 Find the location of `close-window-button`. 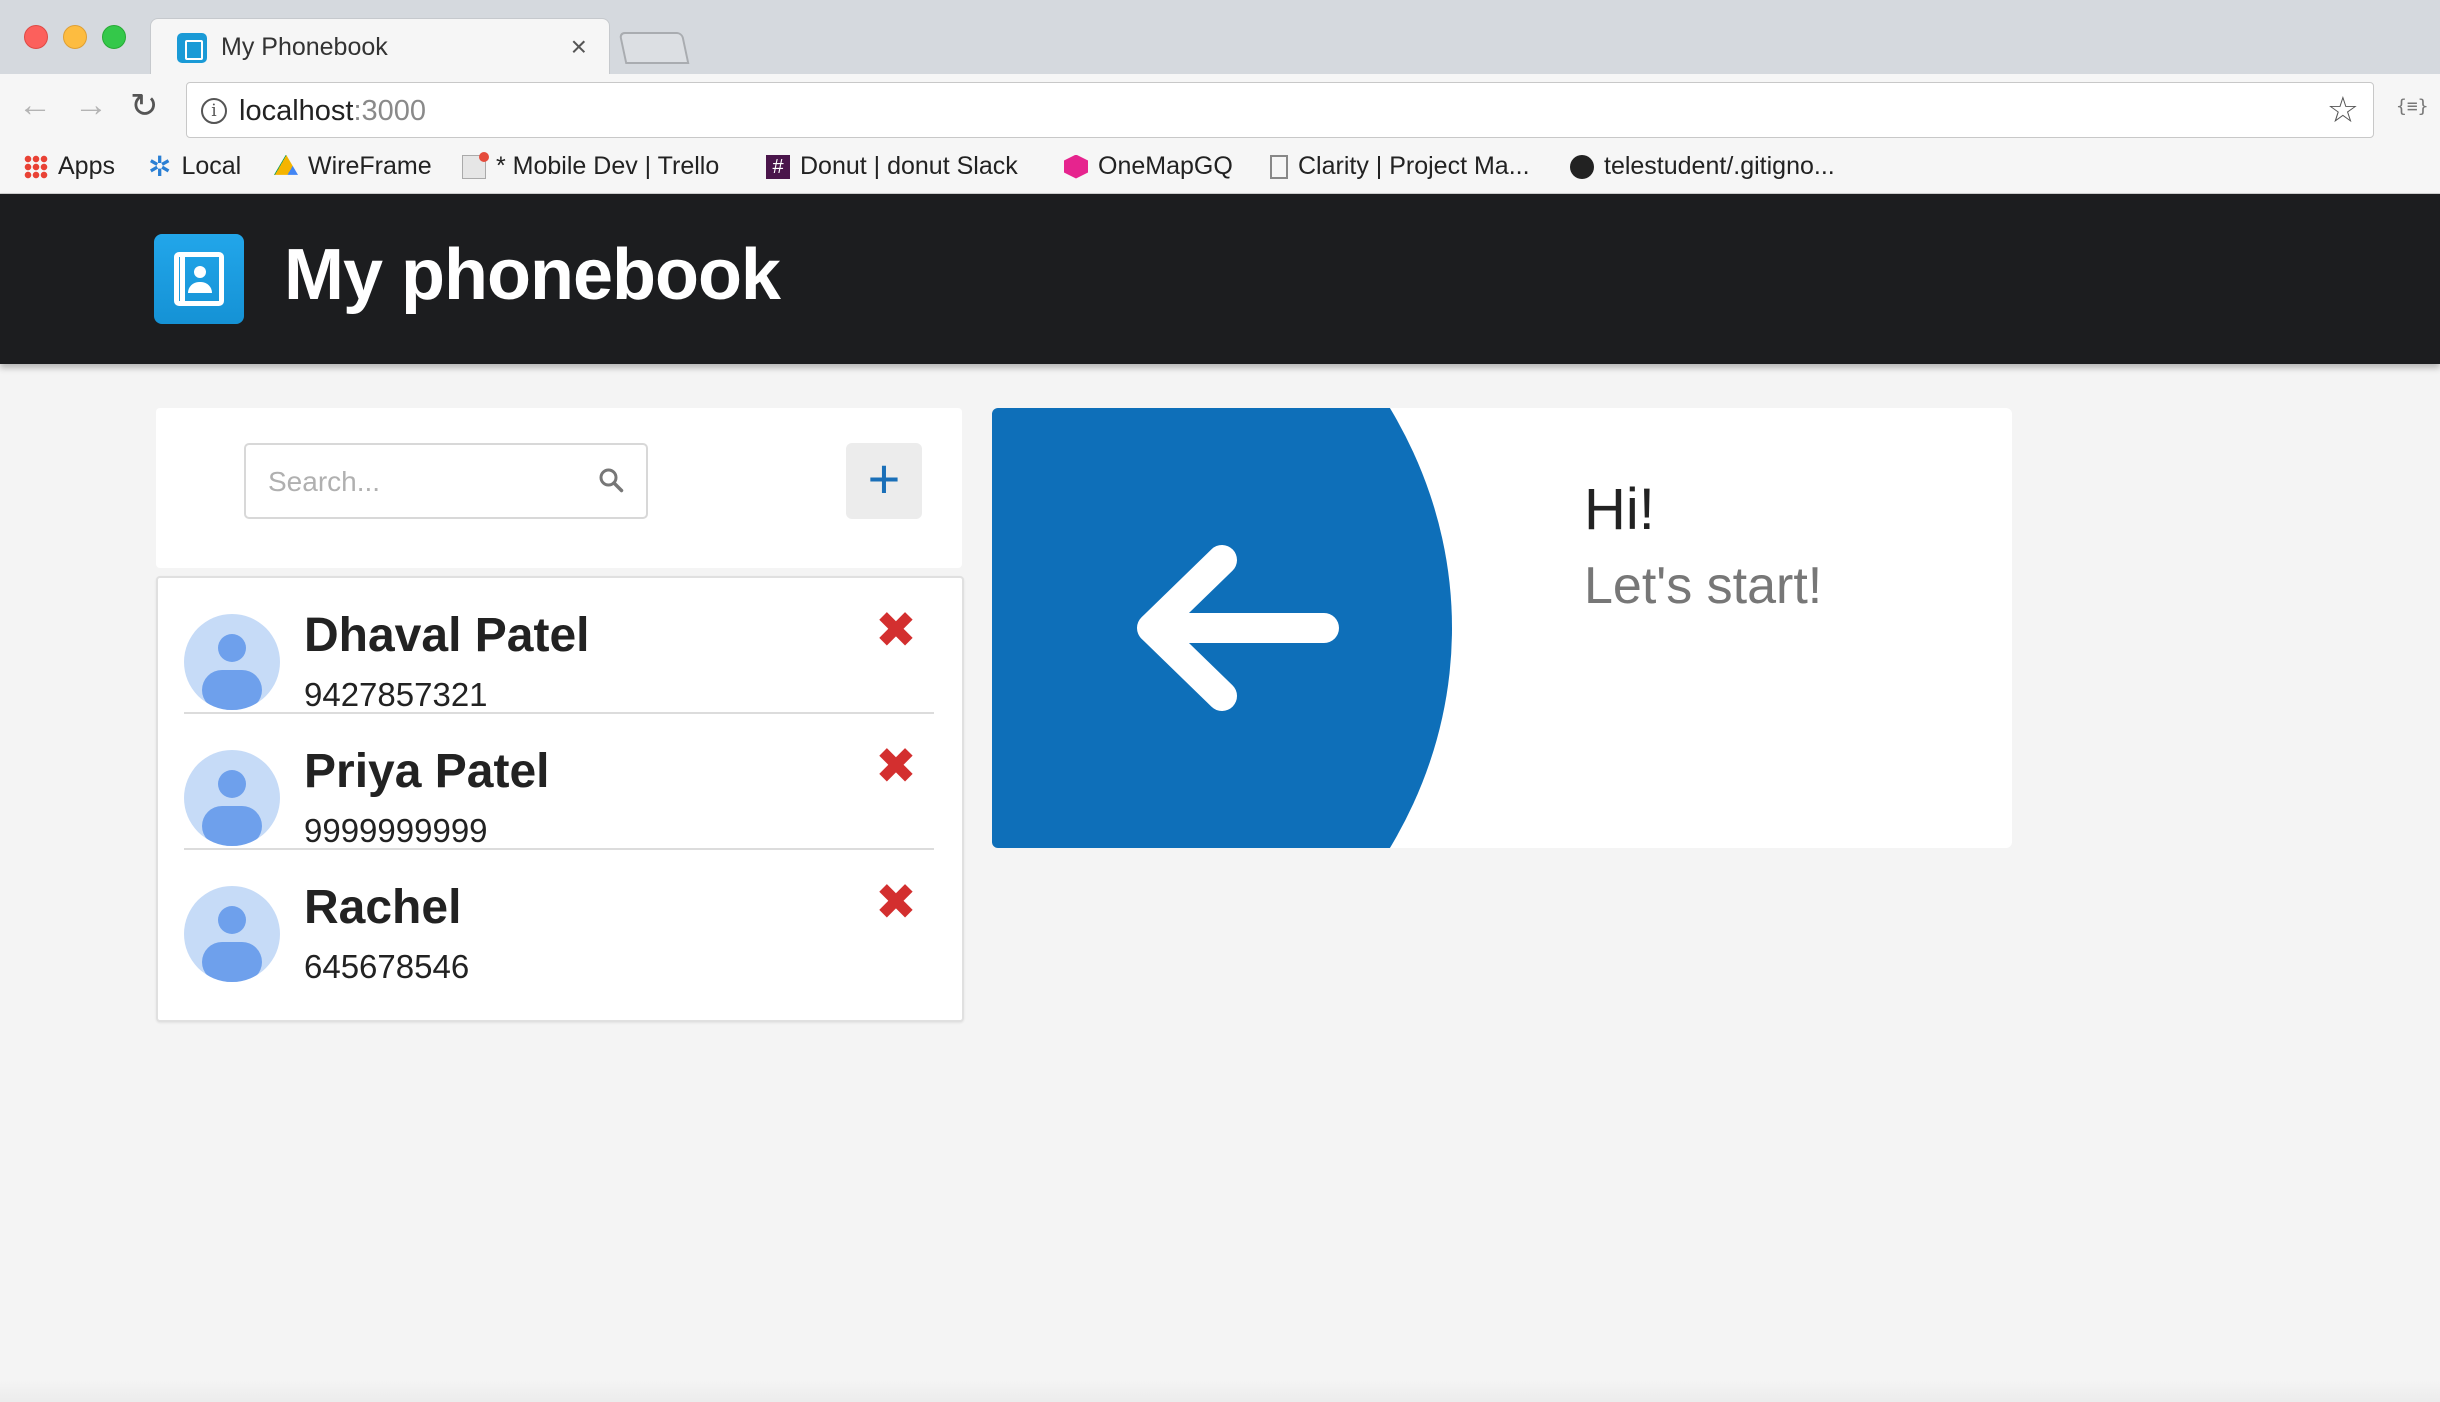

close-window-button is located at coordinates (36, 37).